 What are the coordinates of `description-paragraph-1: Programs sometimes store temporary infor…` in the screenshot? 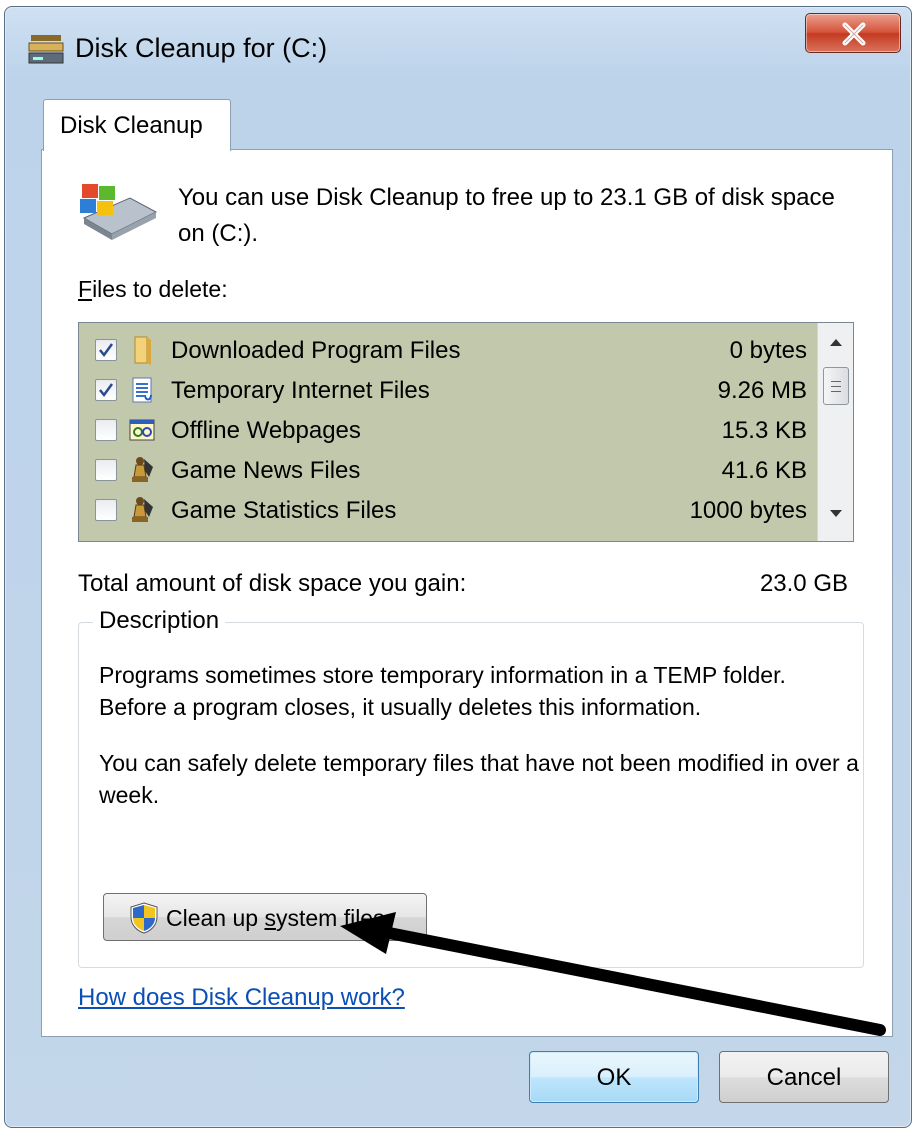 It's located at (442, 691).